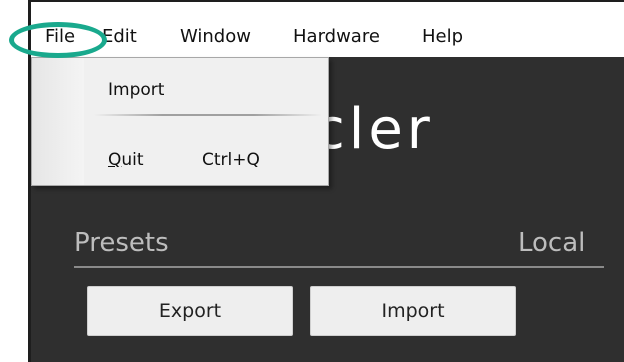  Describe the element at coordinates (208, 115) in the screenshot. I see `menu-separator` at that location.